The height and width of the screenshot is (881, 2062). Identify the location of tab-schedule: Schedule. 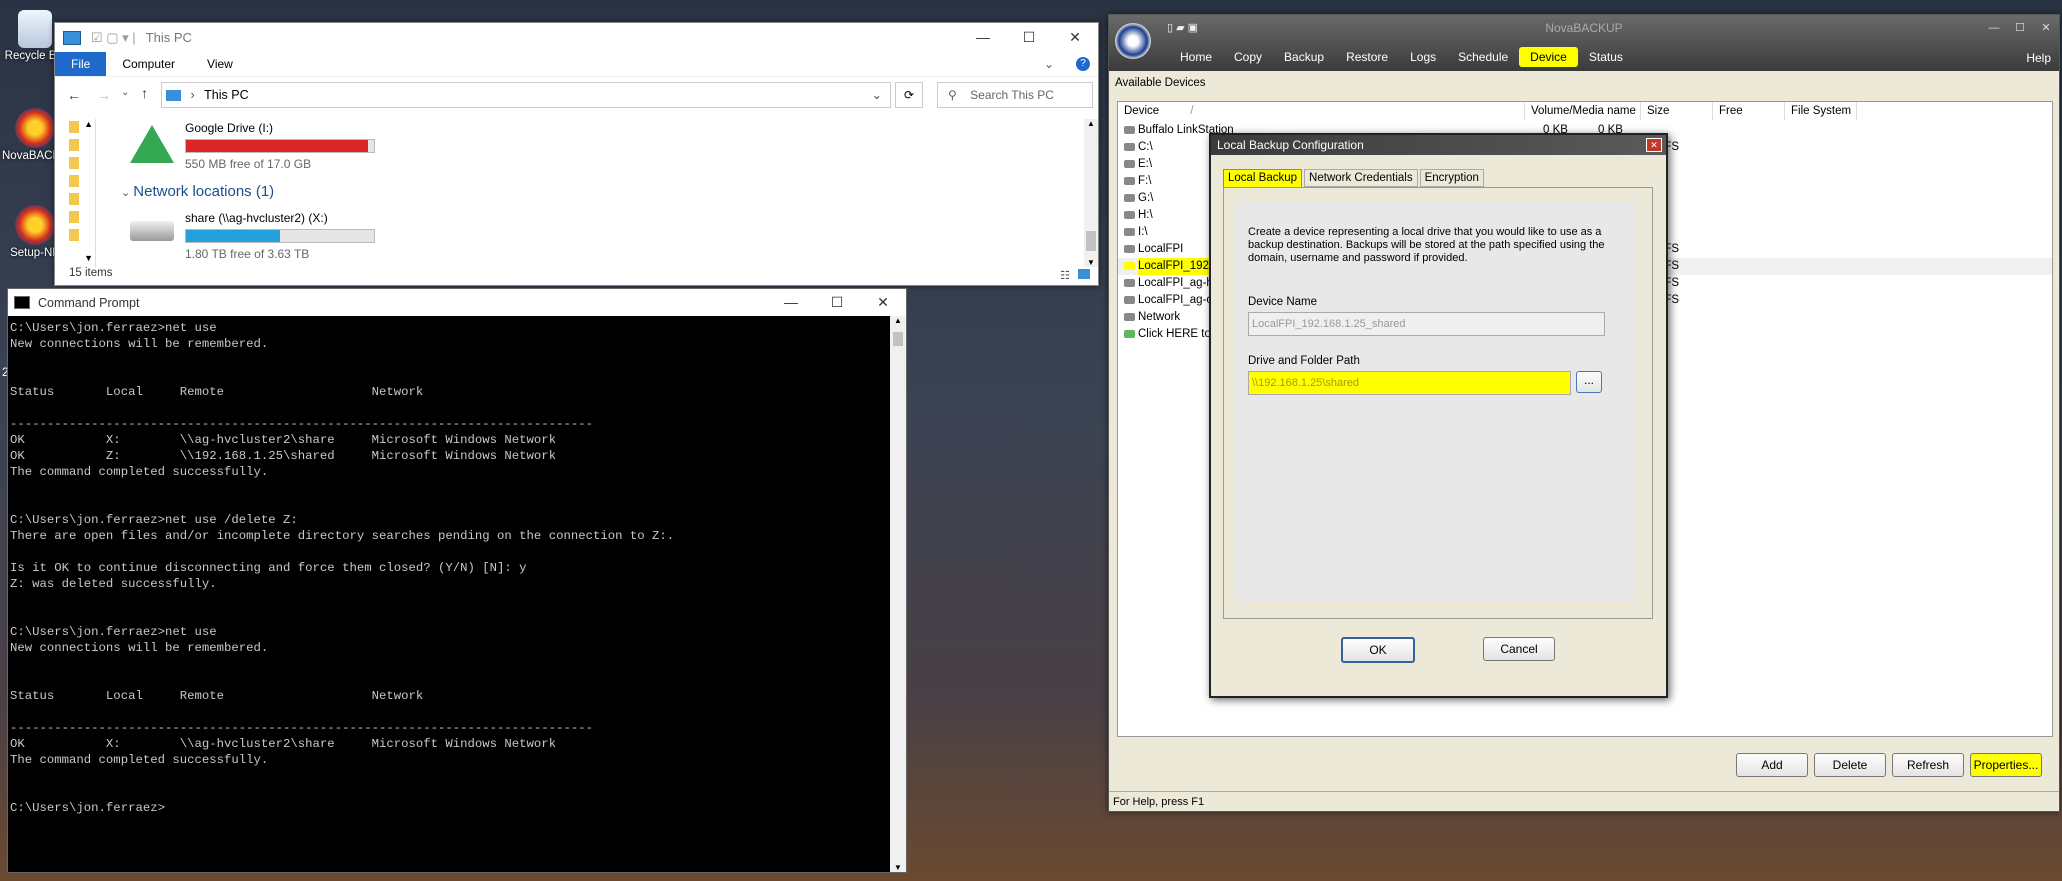
(1483, 57).